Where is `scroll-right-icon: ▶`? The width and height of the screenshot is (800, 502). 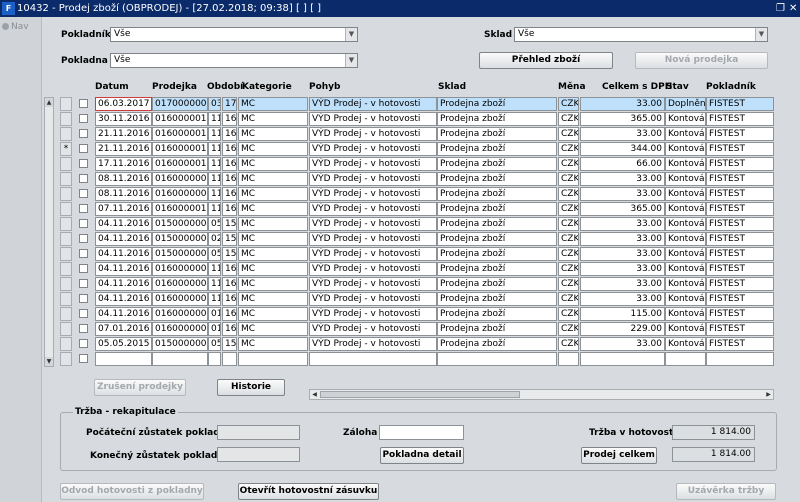
scroll-right-icon: ▶ is located at coordinates (768, 394).